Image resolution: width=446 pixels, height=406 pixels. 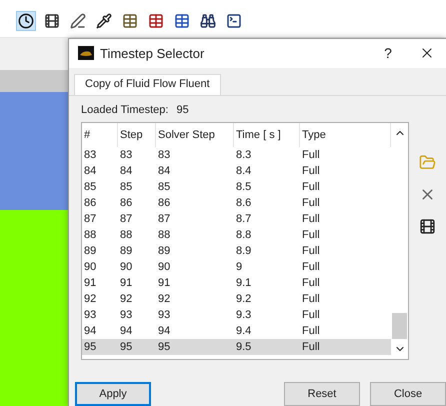 I want to click on table-cell-text: 8.7, so click(x=243, y=219).